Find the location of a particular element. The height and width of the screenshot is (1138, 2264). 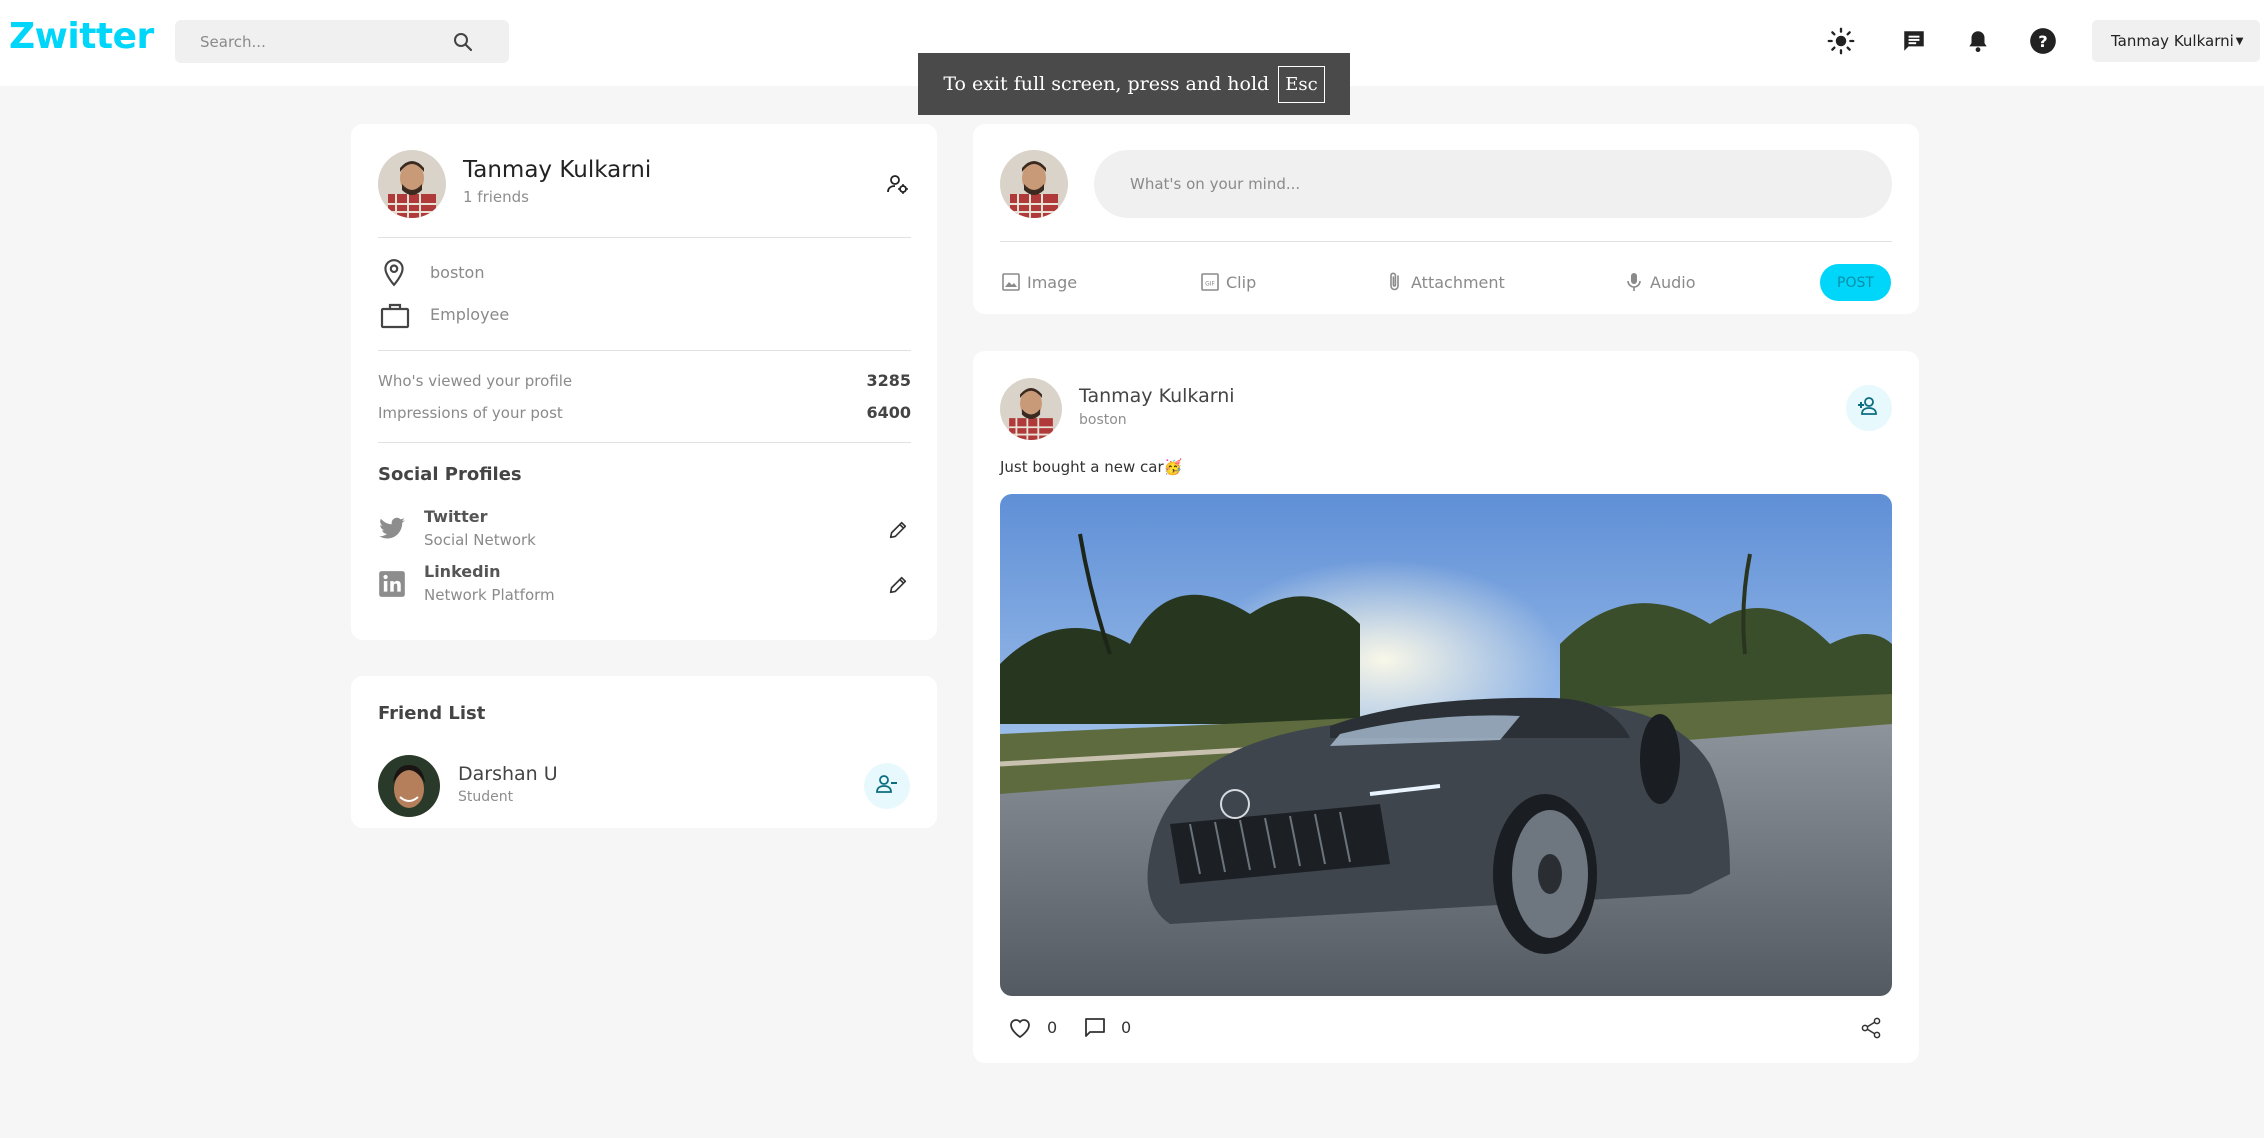

stat-value-impressions: 6400 is located at coordinates (888, 412).